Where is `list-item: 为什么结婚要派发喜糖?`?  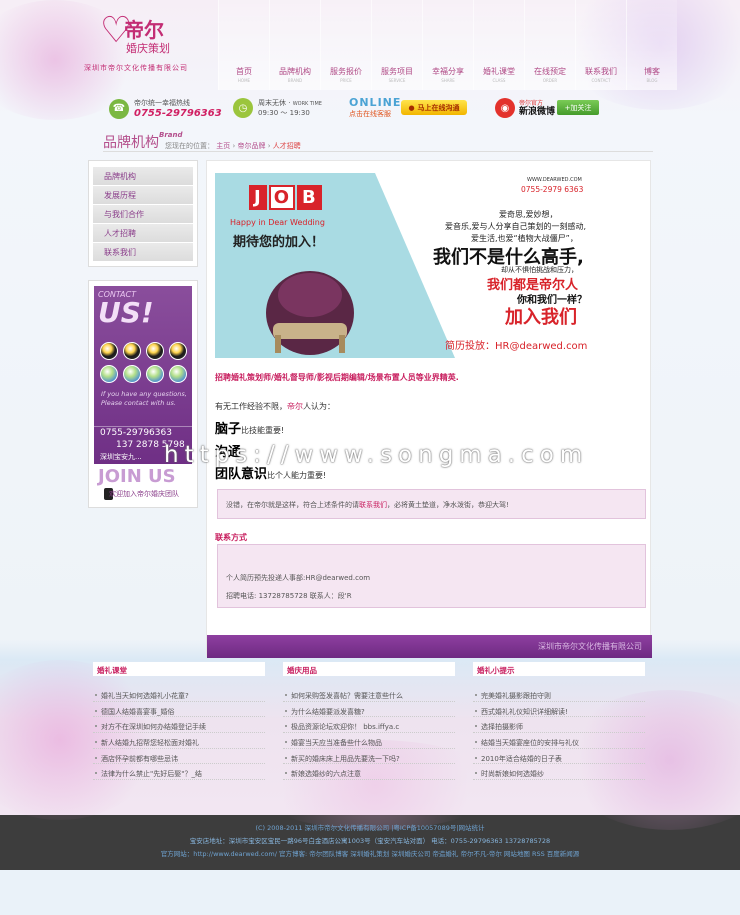 list-item: 为什么结婚要派发喜糖? is located at coordinates (369, 710).